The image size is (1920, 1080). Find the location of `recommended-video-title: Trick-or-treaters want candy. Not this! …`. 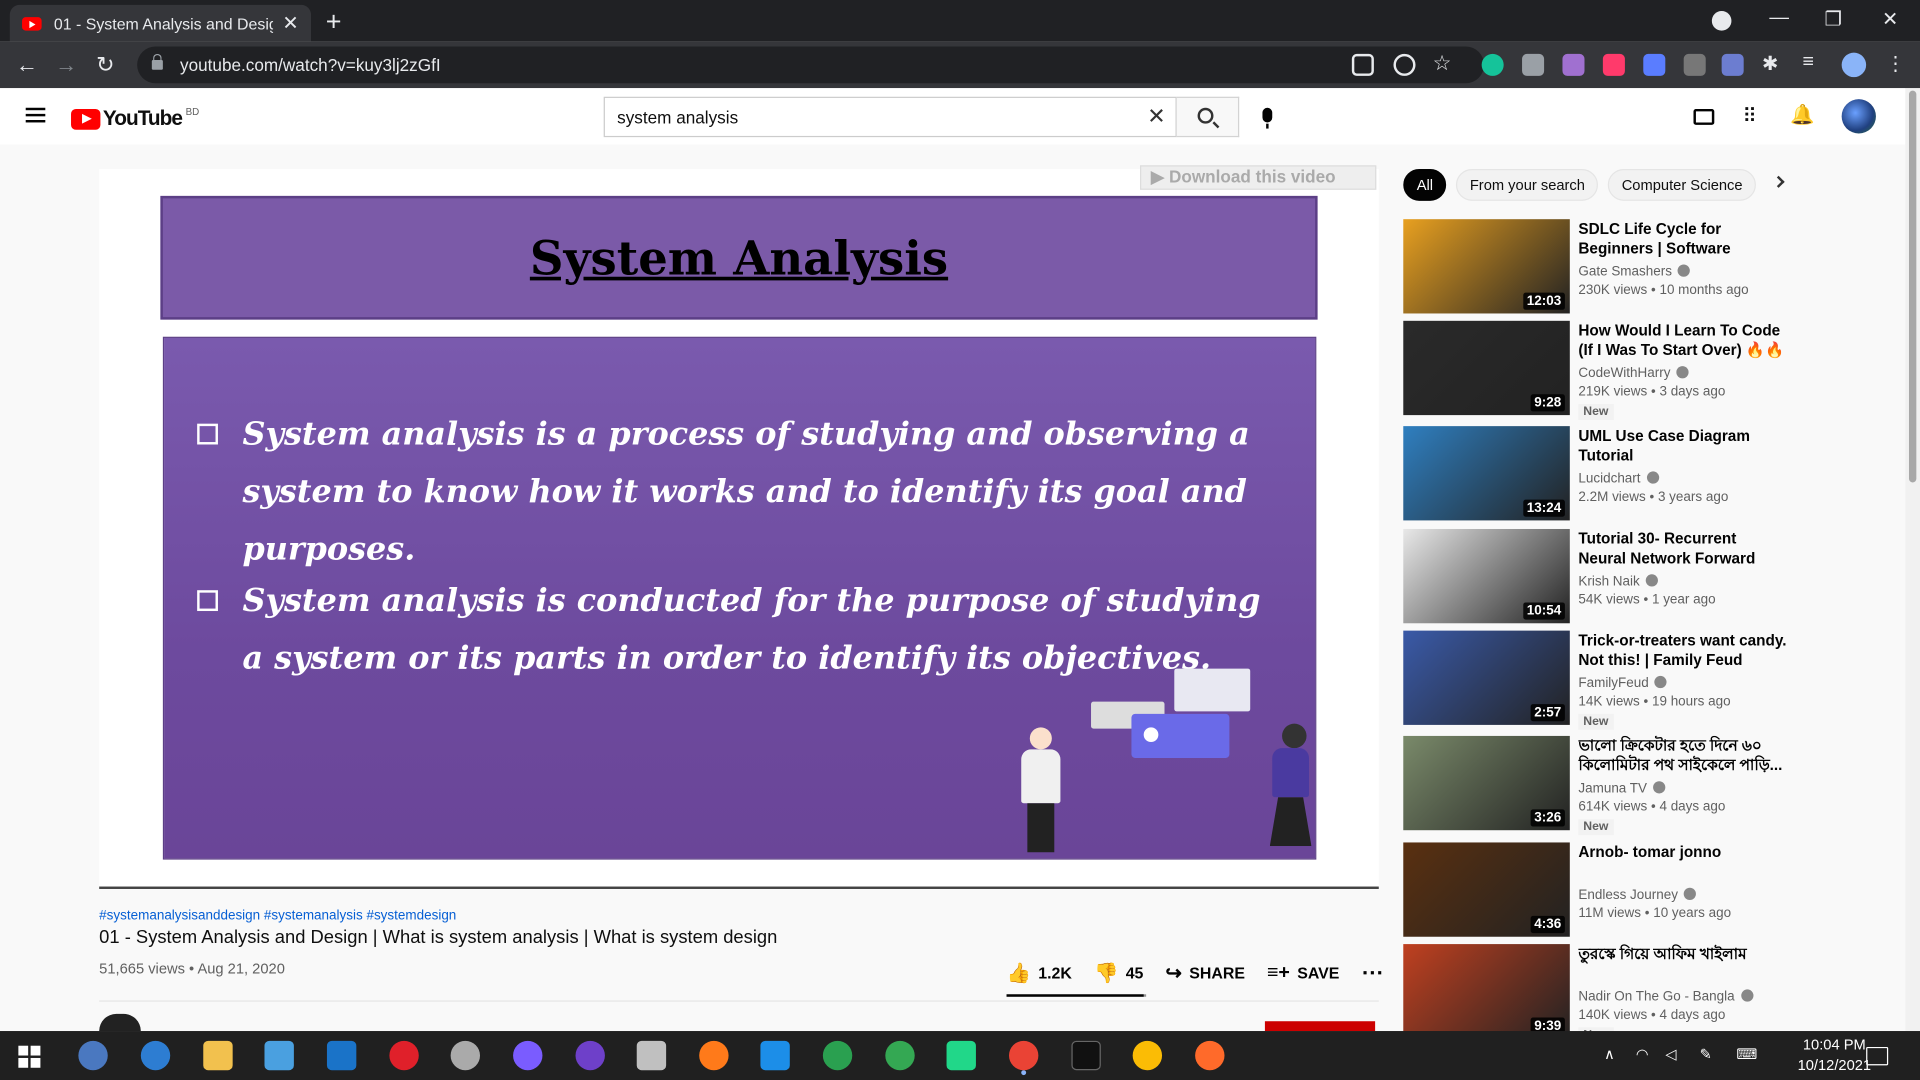

recommended-video-title: Trick-or-treaters want candy. Not this! … is located at coordinates (1682, 650).